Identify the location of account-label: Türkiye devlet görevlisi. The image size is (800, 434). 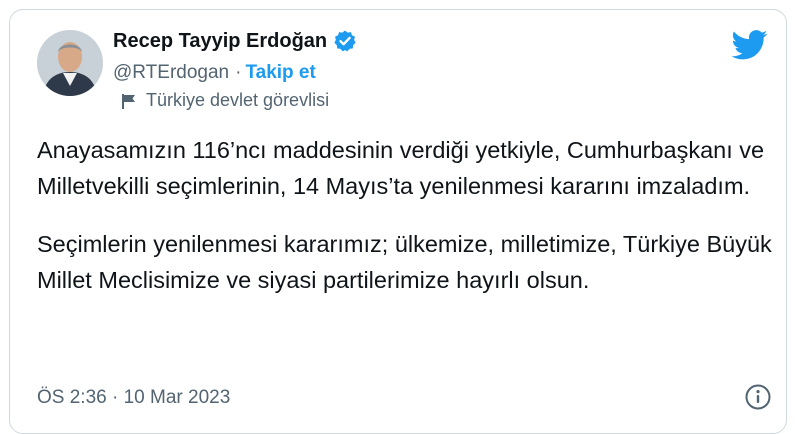
(224, 100).